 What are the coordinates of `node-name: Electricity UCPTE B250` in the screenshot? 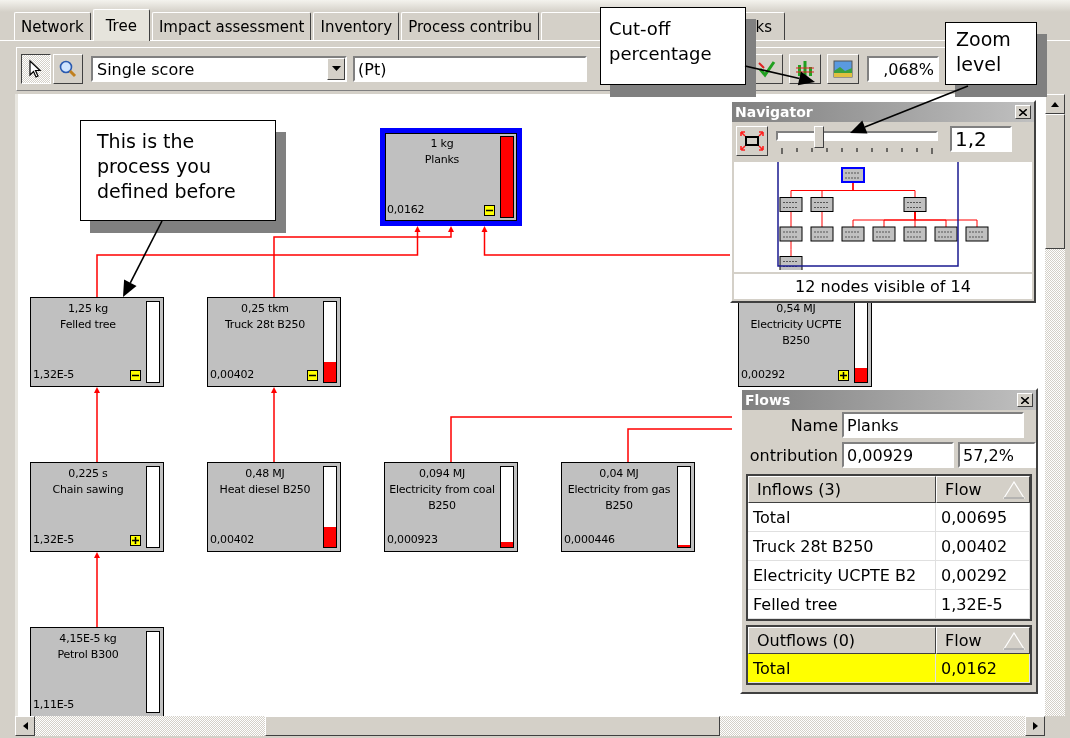 It's located at (796, 333).